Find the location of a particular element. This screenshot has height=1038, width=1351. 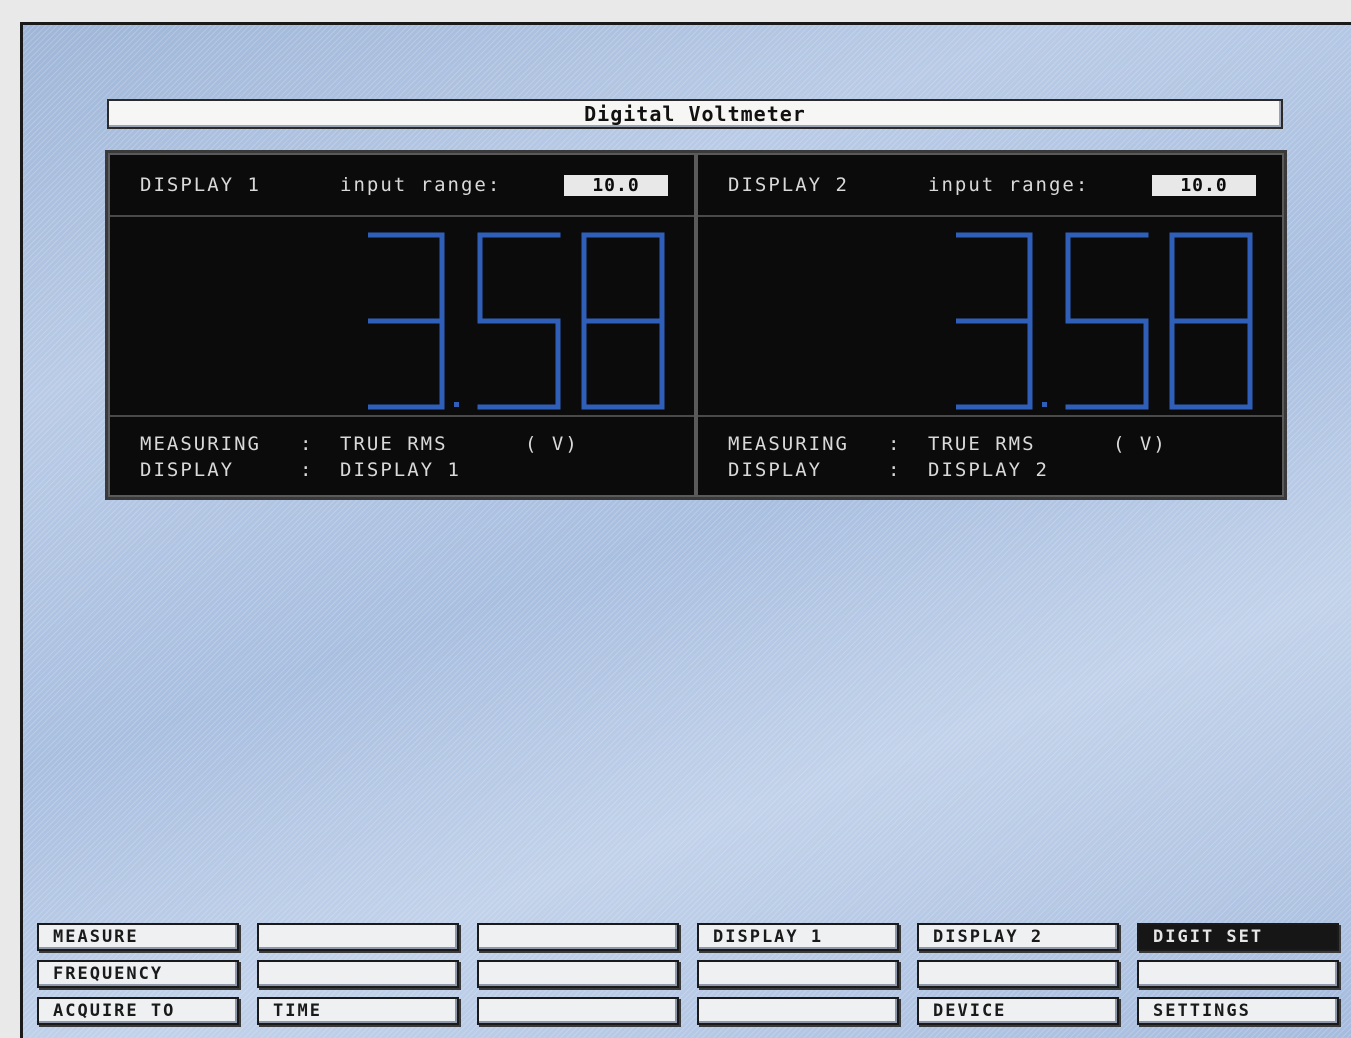

softkey-r1-c2 is located at coordinates (358, 937).